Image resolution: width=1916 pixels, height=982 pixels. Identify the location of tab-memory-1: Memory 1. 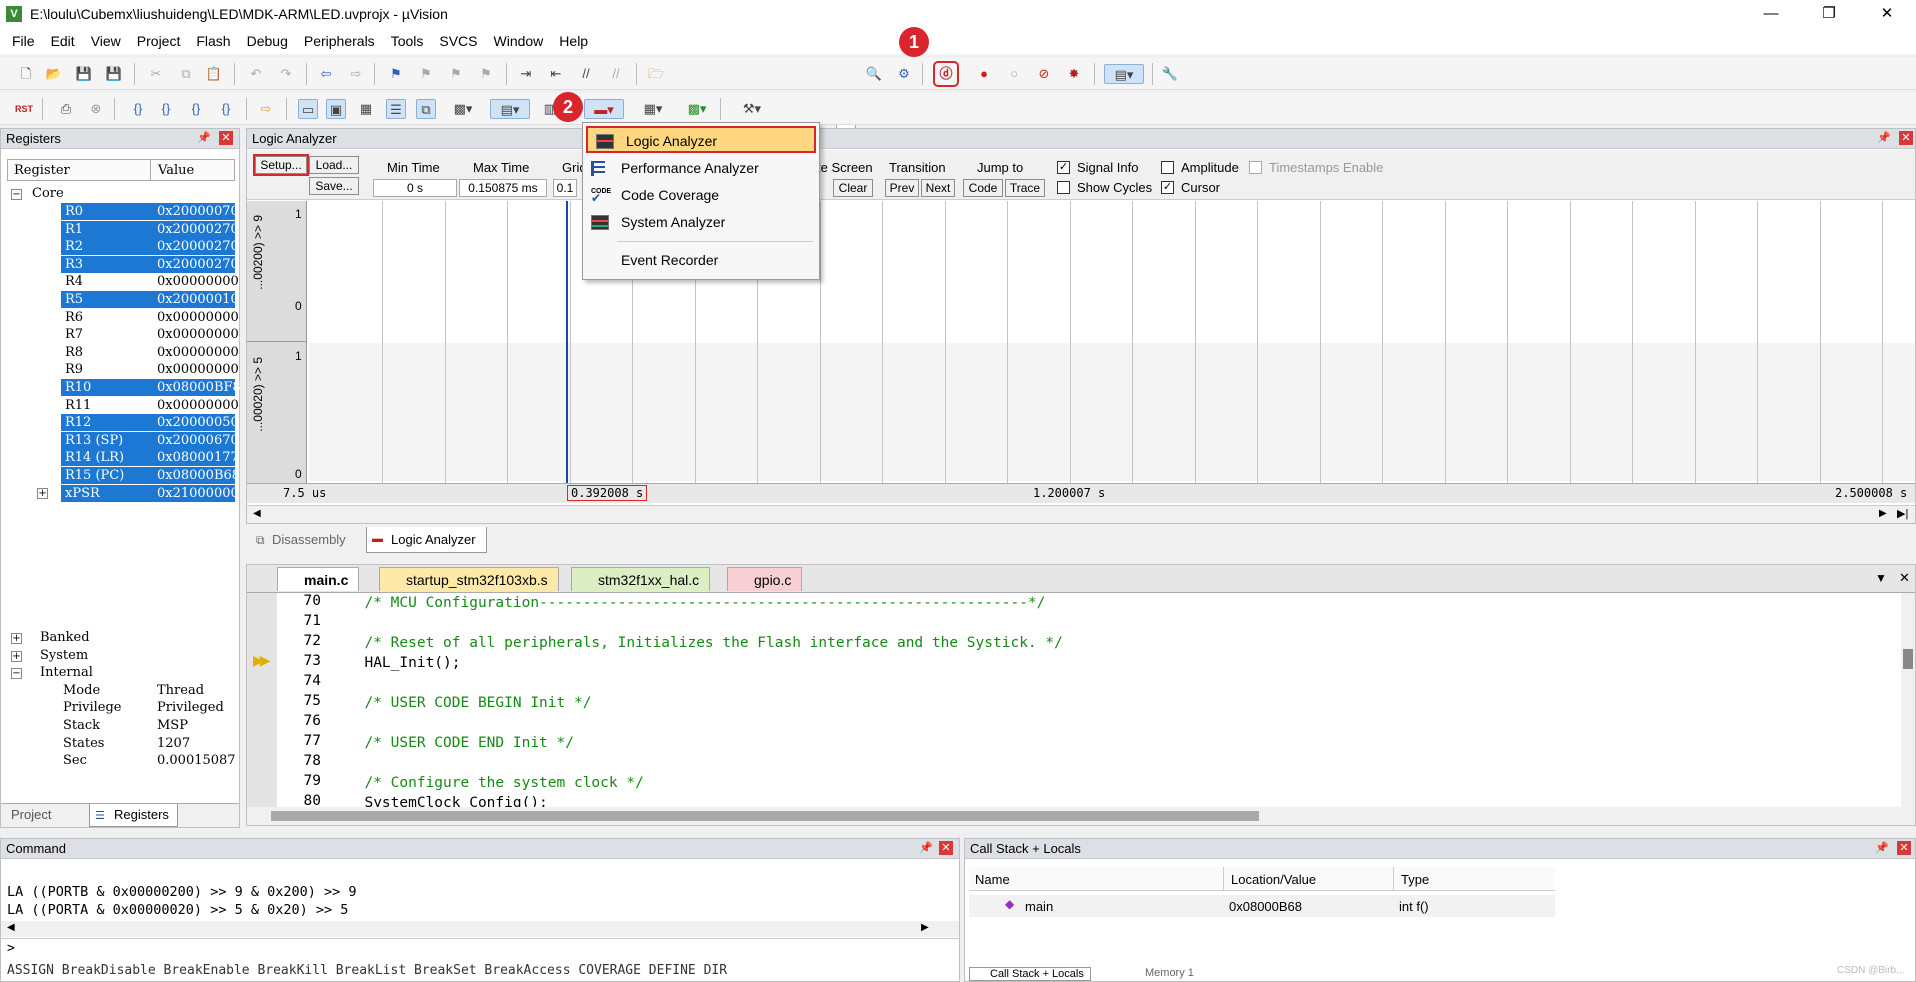
(1162, 973).